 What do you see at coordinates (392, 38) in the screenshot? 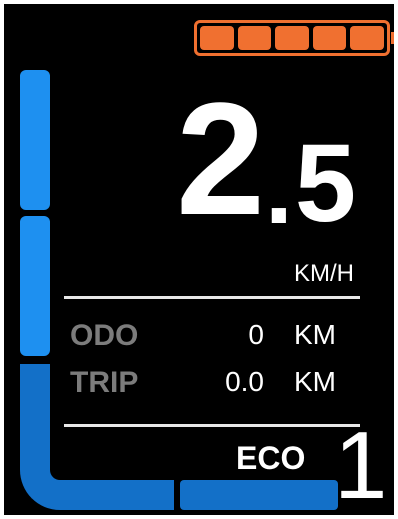
I see `battery-cap` at bounding box center [392, 38].